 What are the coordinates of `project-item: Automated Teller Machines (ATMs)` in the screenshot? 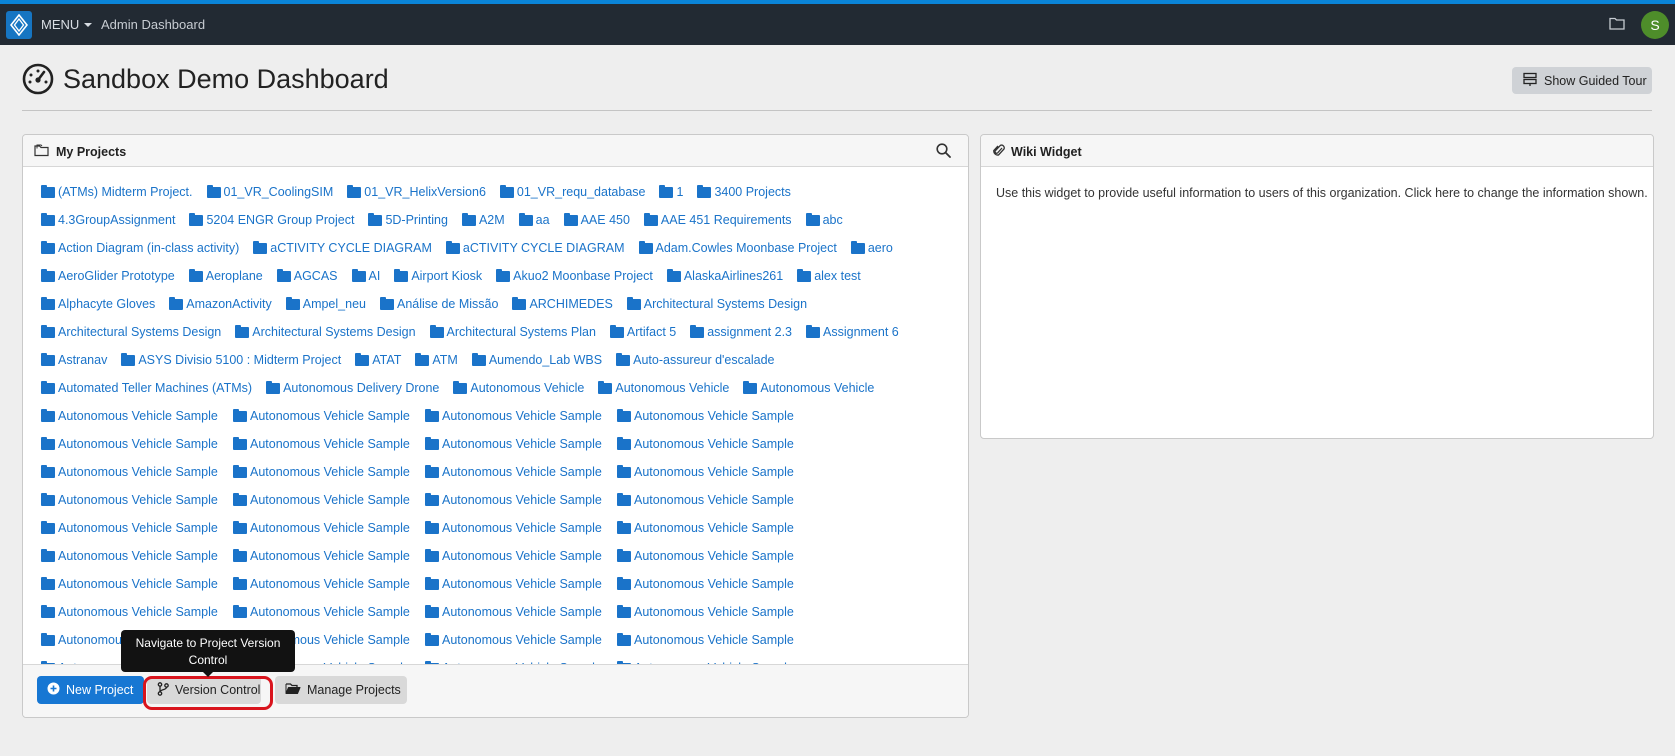 It's located at (146, 388).